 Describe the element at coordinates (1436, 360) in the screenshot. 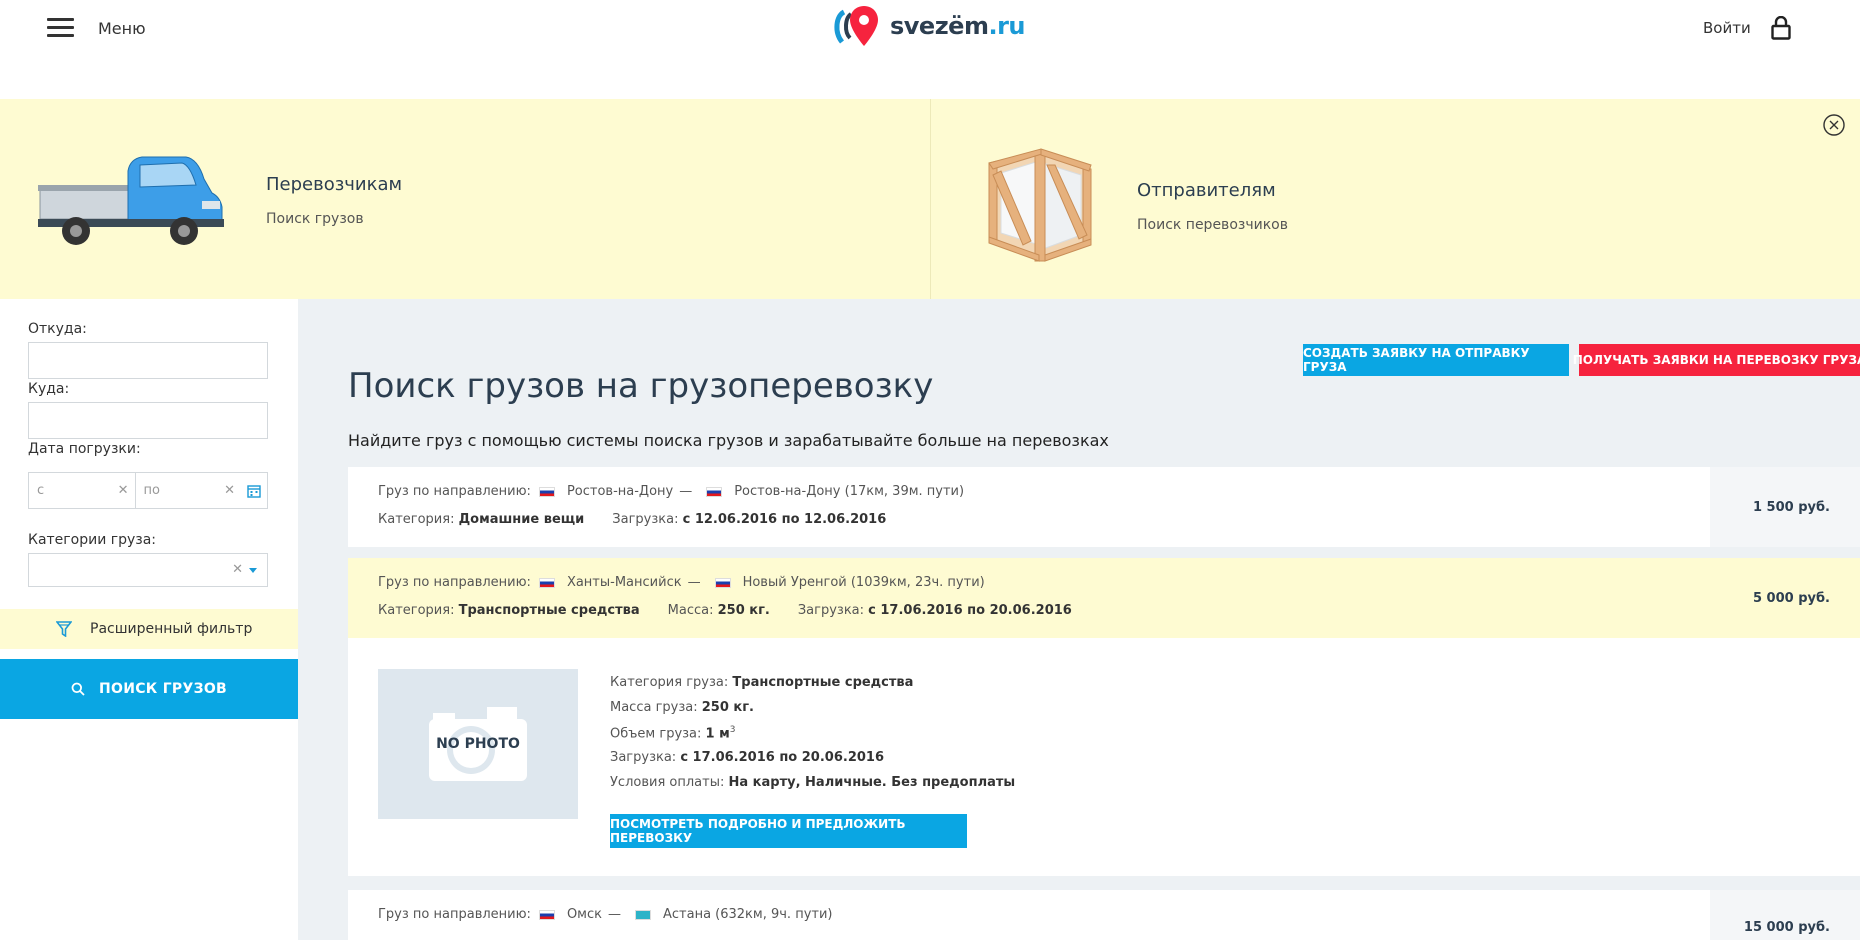

I see `create-request-button: СОЗДАТЬ ЗАЯВКУ НА ОТПРАВКУ ГРУЗА` at that location.